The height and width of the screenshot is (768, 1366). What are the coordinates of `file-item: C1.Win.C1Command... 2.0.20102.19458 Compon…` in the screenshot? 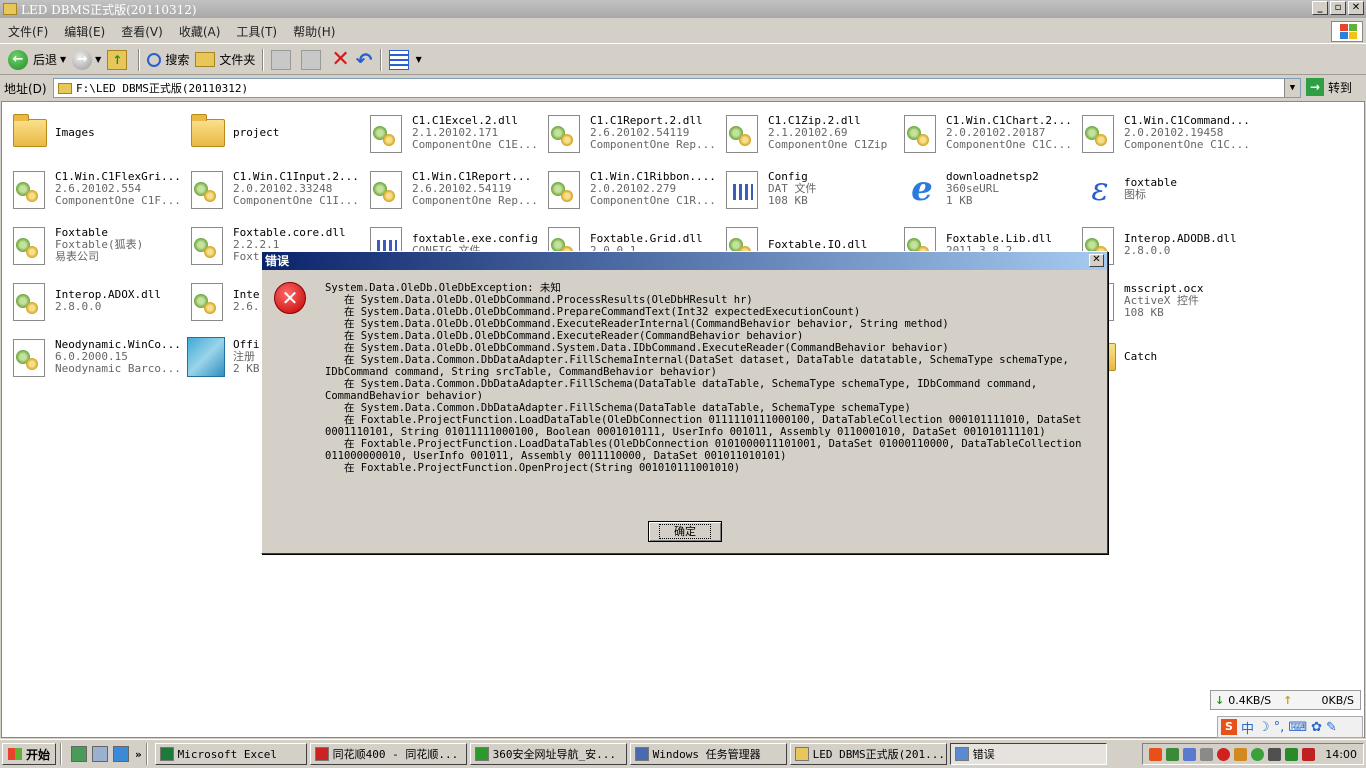 It's located at (1167, 133).